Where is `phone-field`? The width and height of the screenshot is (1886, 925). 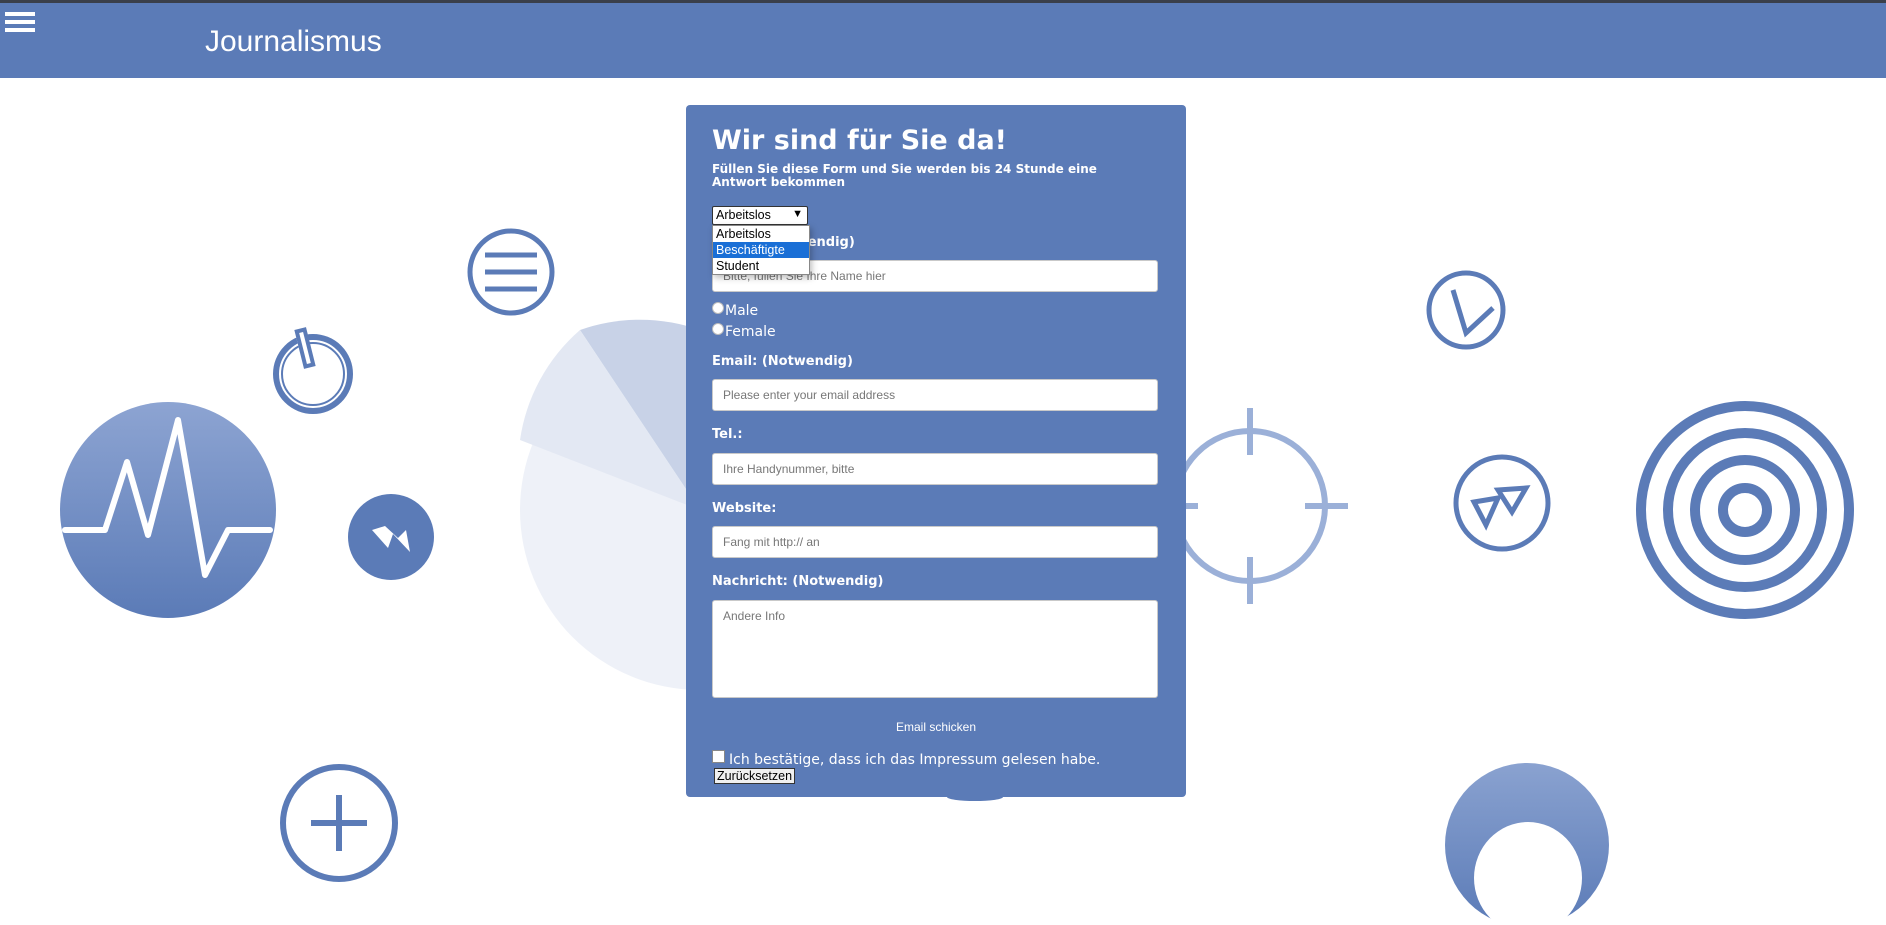
phone-field is located at coordinates (935, 469).